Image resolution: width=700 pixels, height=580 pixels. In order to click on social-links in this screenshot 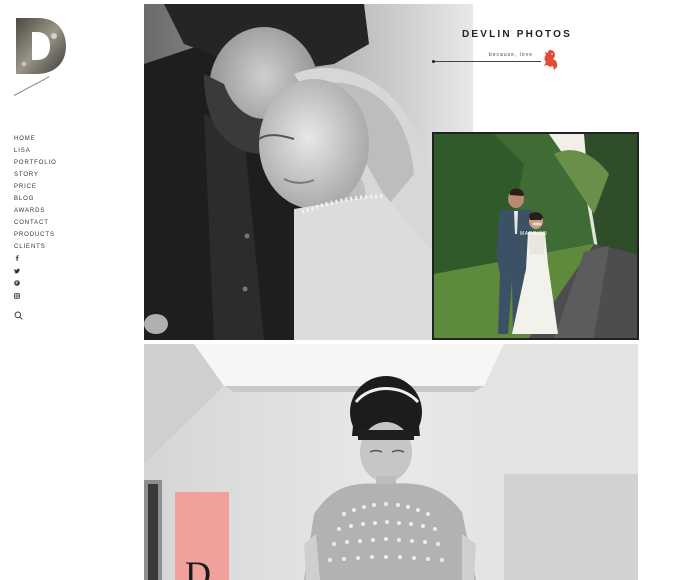, I will do `click(18, 280)`.